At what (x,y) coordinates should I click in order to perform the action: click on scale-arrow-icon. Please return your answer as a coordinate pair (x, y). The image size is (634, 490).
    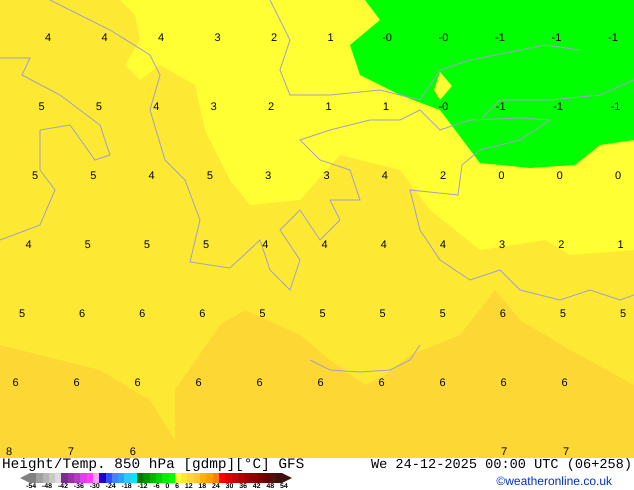
    Looking at the image, I should click on (287, 478).